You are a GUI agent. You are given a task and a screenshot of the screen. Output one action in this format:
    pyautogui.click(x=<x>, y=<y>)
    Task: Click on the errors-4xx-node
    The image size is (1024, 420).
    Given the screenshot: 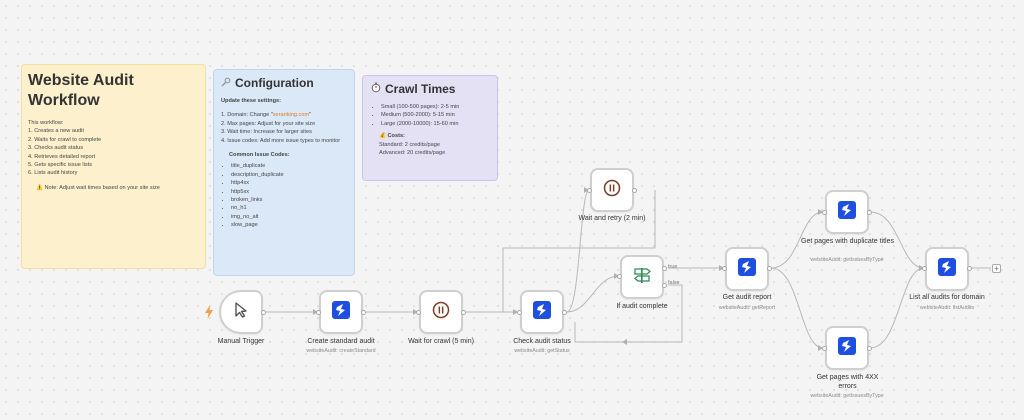 What is the action you would take?
    pyautogui.click(x=847, y=348)
    